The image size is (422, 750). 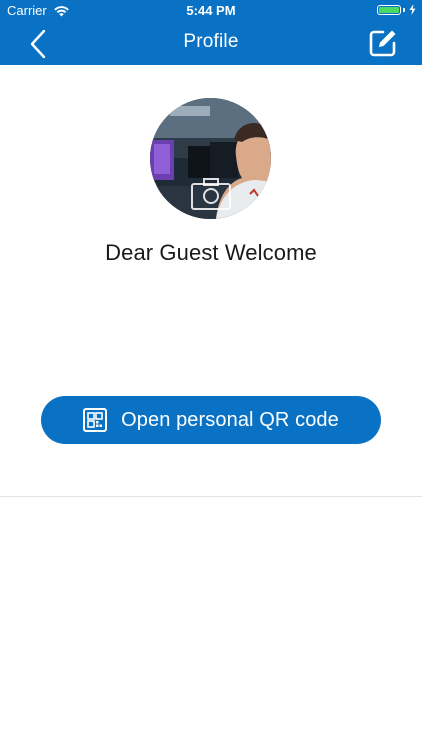 I want to click on edit-icon, so click(x=382, y=43).